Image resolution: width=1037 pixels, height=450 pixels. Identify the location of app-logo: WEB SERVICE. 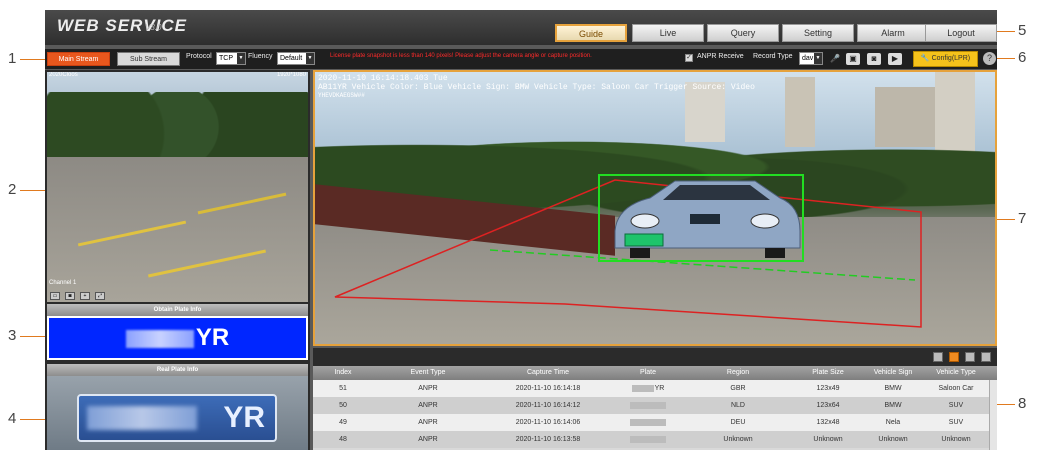
(122, 25).